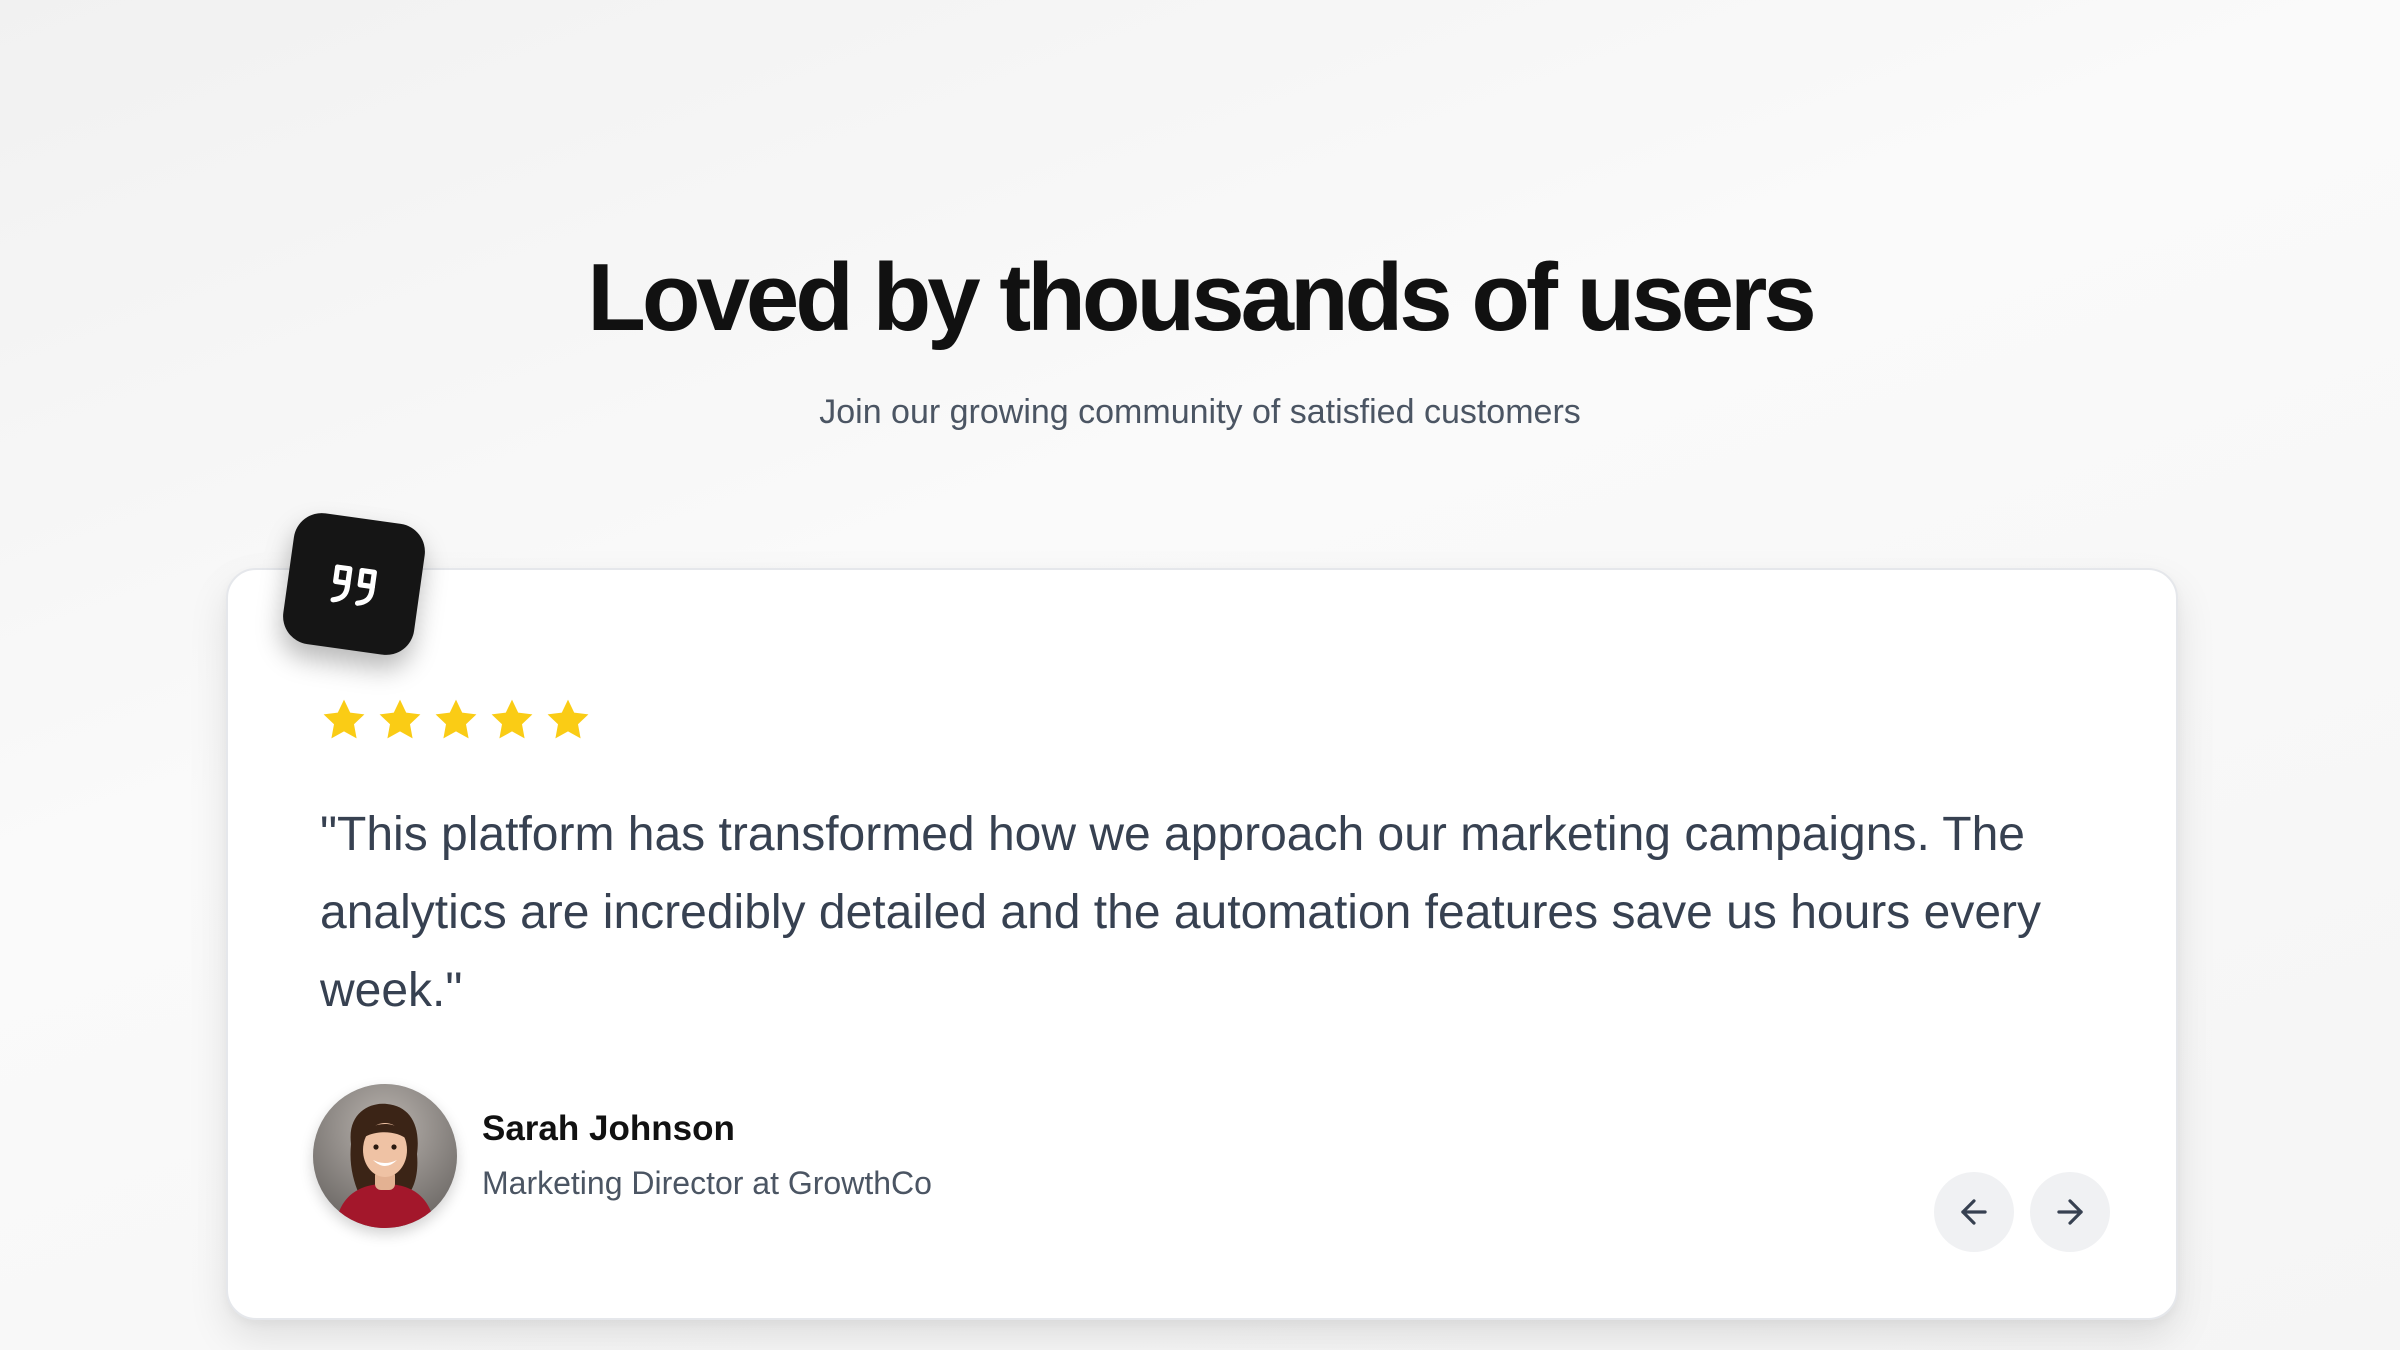 The height and width of the screenshot is (1350, 2400). I want to click on quote-icon, so click(353, 585).